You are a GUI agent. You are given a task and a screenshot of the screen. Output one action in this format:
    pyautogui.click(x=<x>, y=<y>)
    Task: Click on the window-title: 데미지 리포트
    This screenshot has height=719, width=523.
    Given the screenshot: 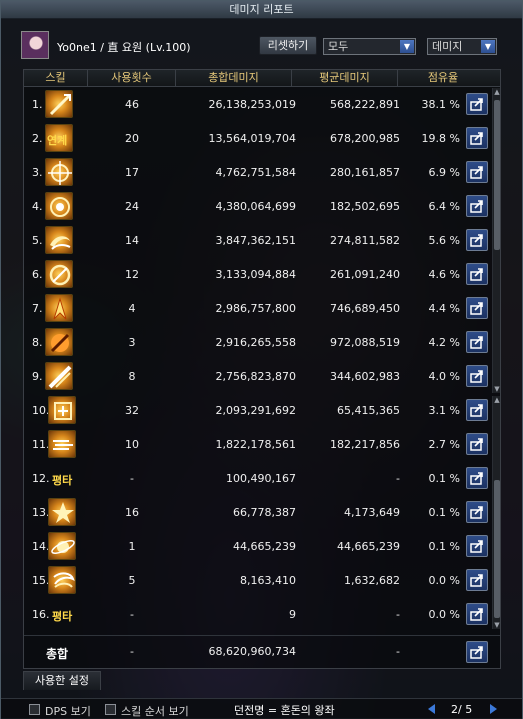 What is the action you would take?
    pyautogui.click(x=261, y=10)
    